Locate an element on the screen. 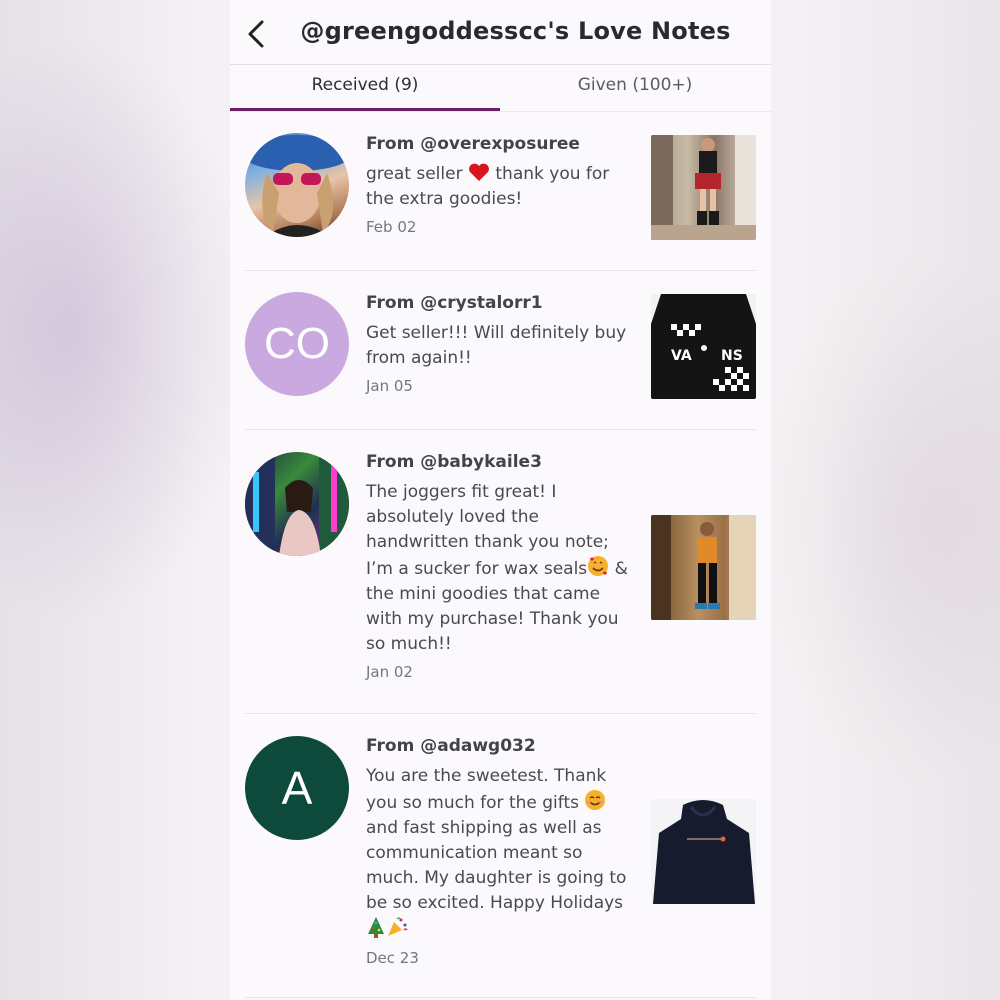  avatar-initials: A is located at coordinates (297, 788).